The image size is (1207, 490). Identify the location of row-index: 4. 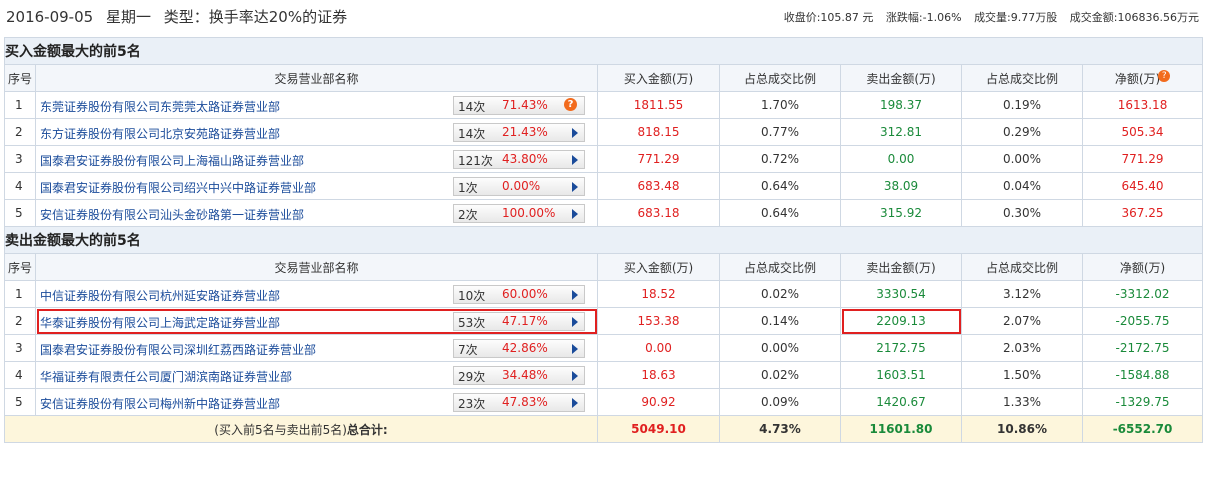
(20, 186).